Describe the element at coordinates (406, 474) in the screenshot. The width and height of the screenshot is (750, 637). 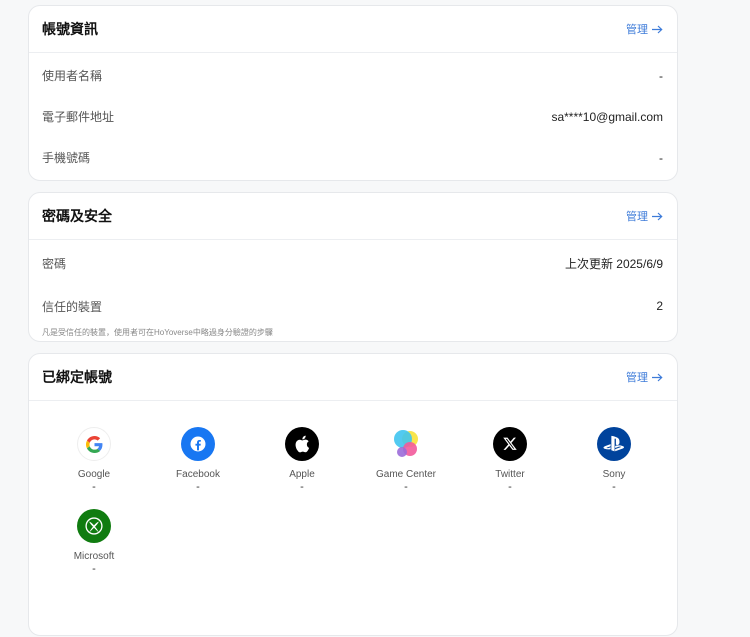
I see `account-name: Game Center` at that location.